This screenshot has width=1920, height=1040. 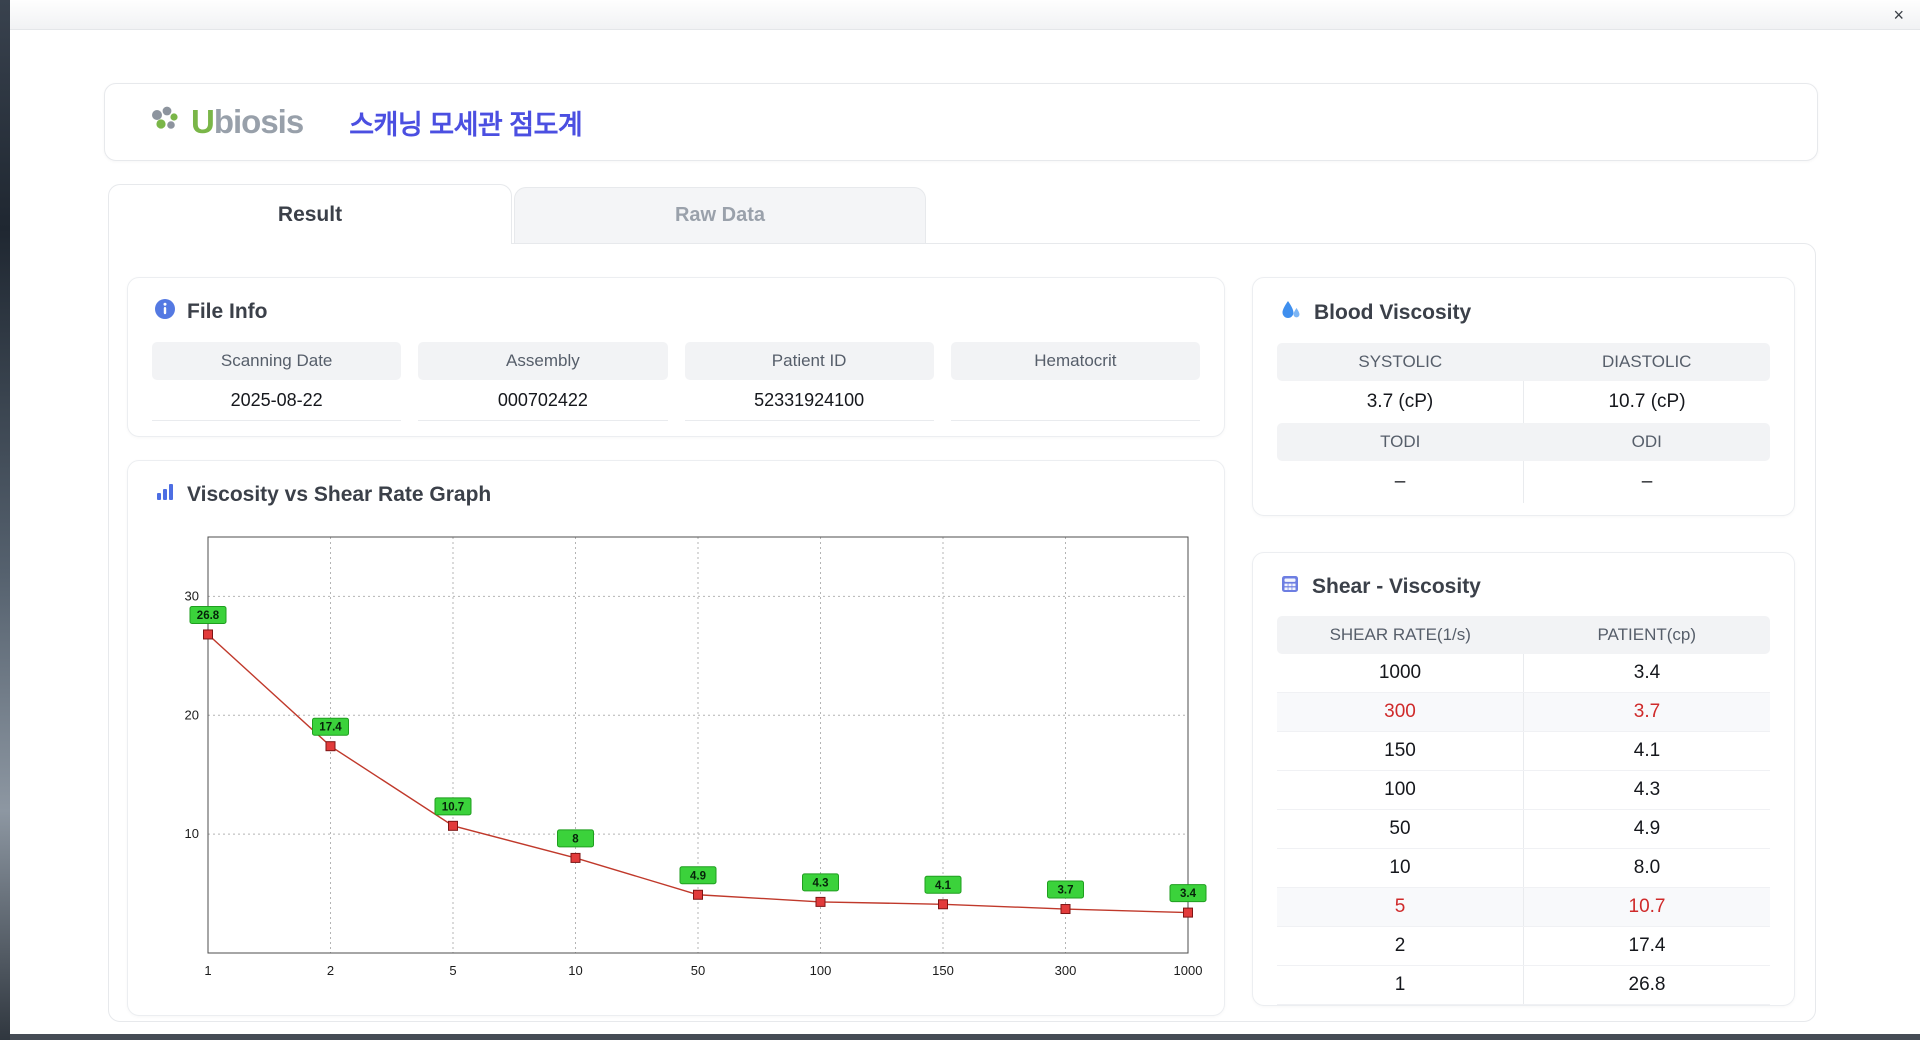 I want to click on y-tick-label: 30, so click(x=192, y=595).